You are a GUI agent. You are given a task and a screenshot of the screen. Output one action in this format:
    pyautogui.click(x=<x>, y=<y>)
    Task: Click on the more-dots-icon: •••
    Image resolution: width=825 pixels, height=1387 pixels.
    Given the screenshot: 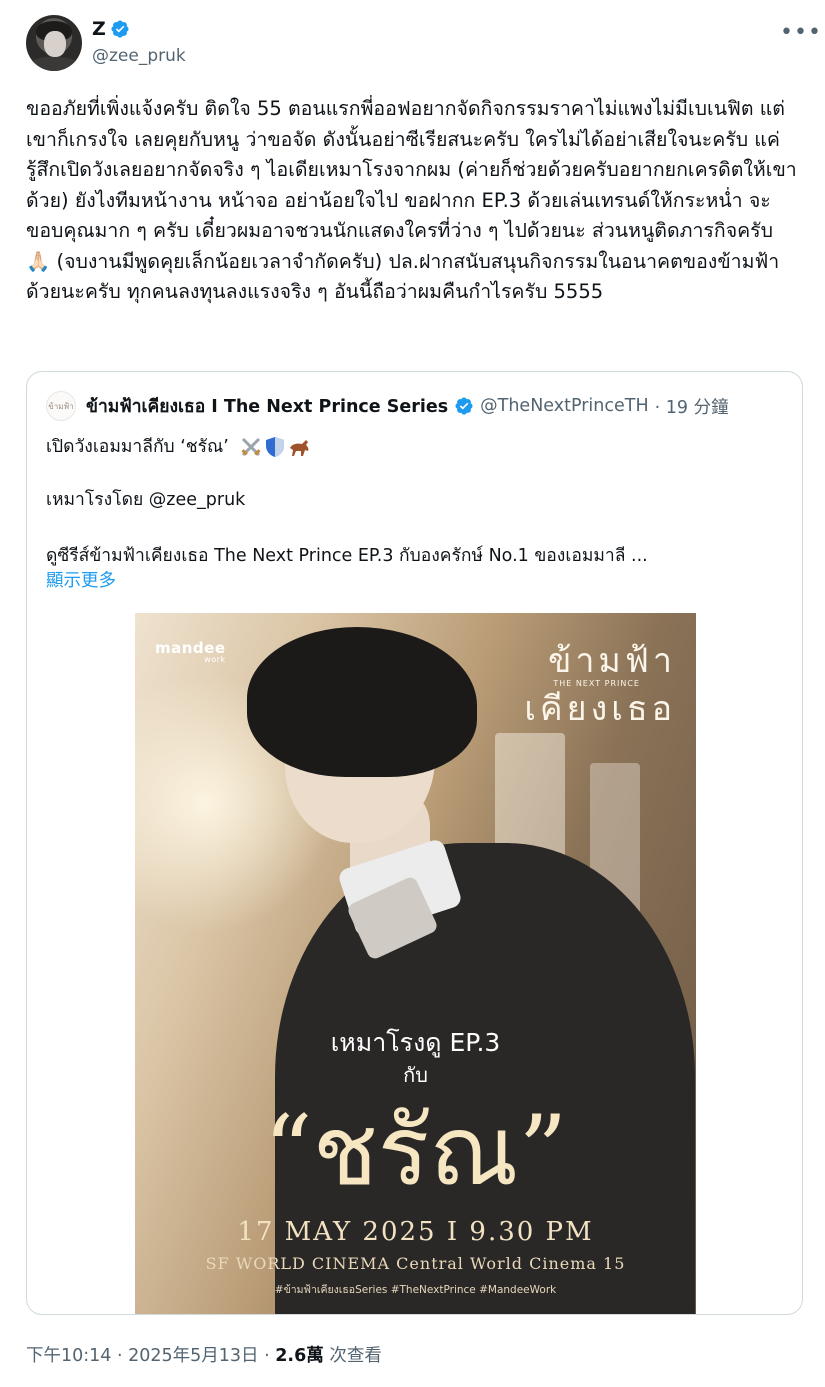 What is the action you would take?
    pyautogui.click(x=801, y=32)
    